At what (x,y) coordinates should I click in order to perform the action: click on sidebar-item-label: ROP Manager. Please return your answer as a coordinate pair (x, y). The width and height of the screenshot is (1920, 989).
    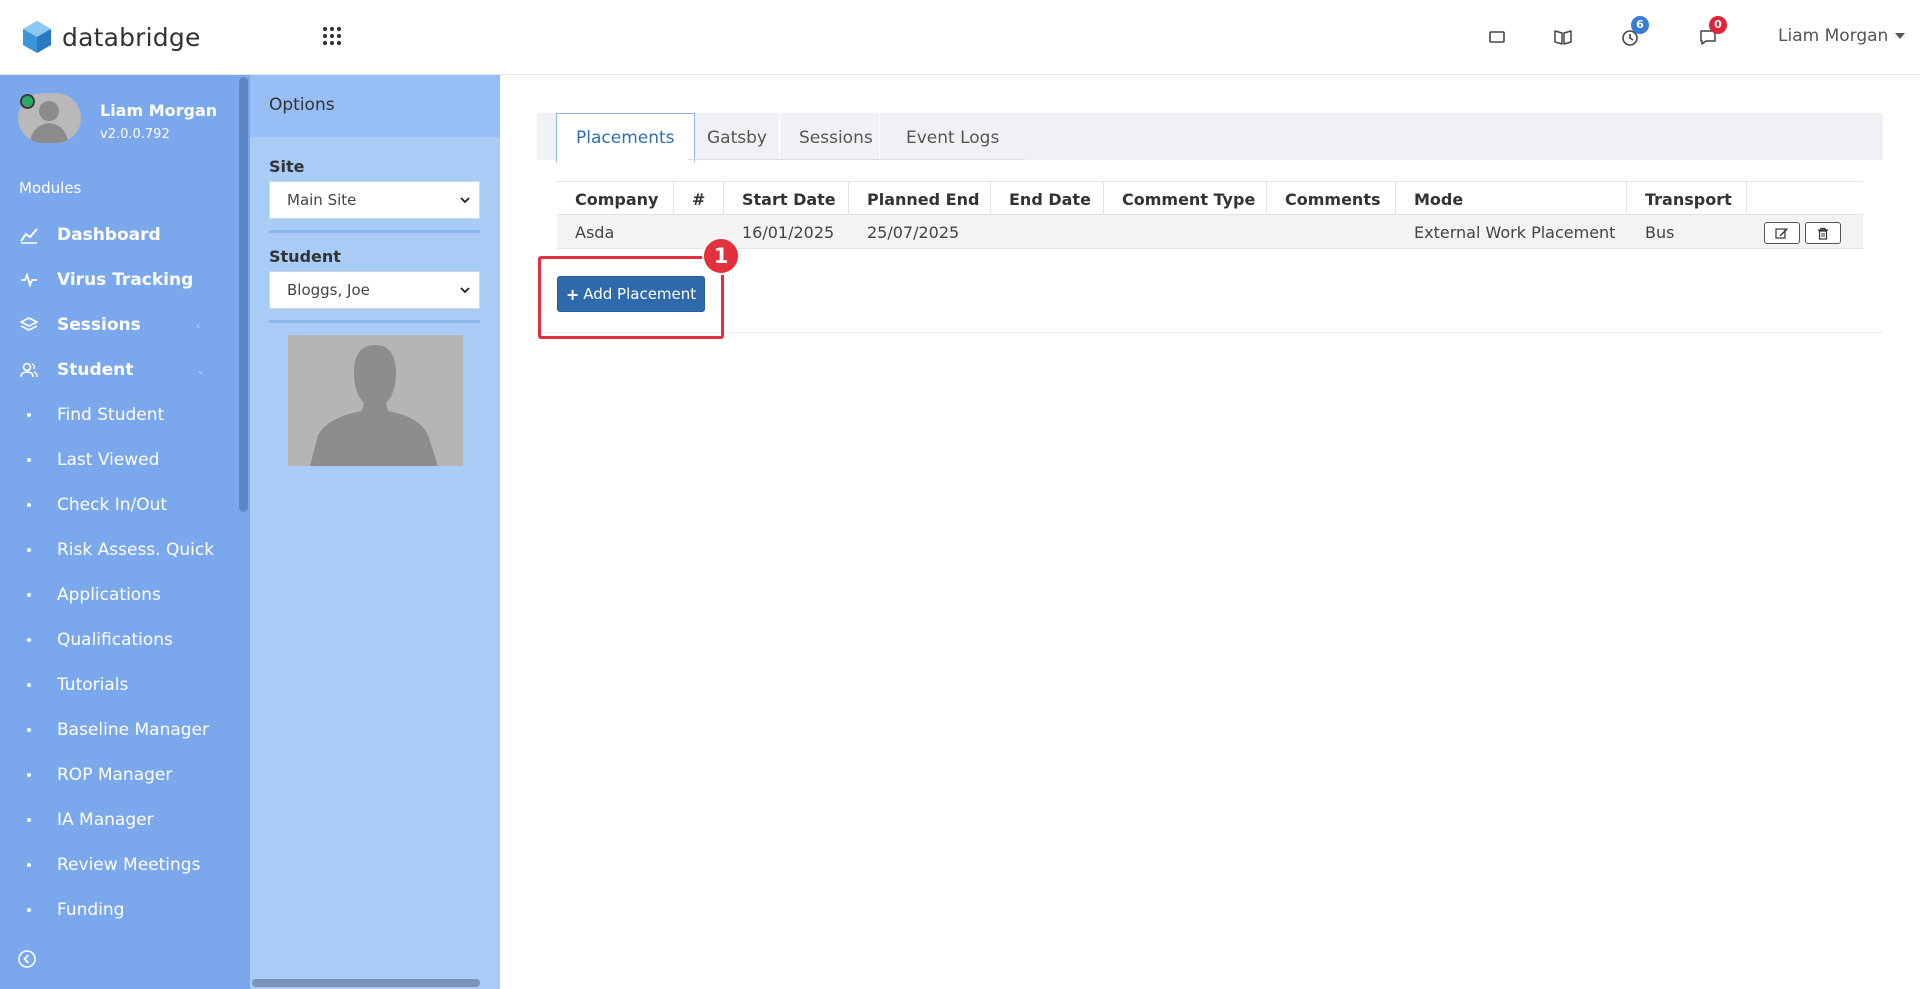
    Looking at the image, I should click on (115, 775).